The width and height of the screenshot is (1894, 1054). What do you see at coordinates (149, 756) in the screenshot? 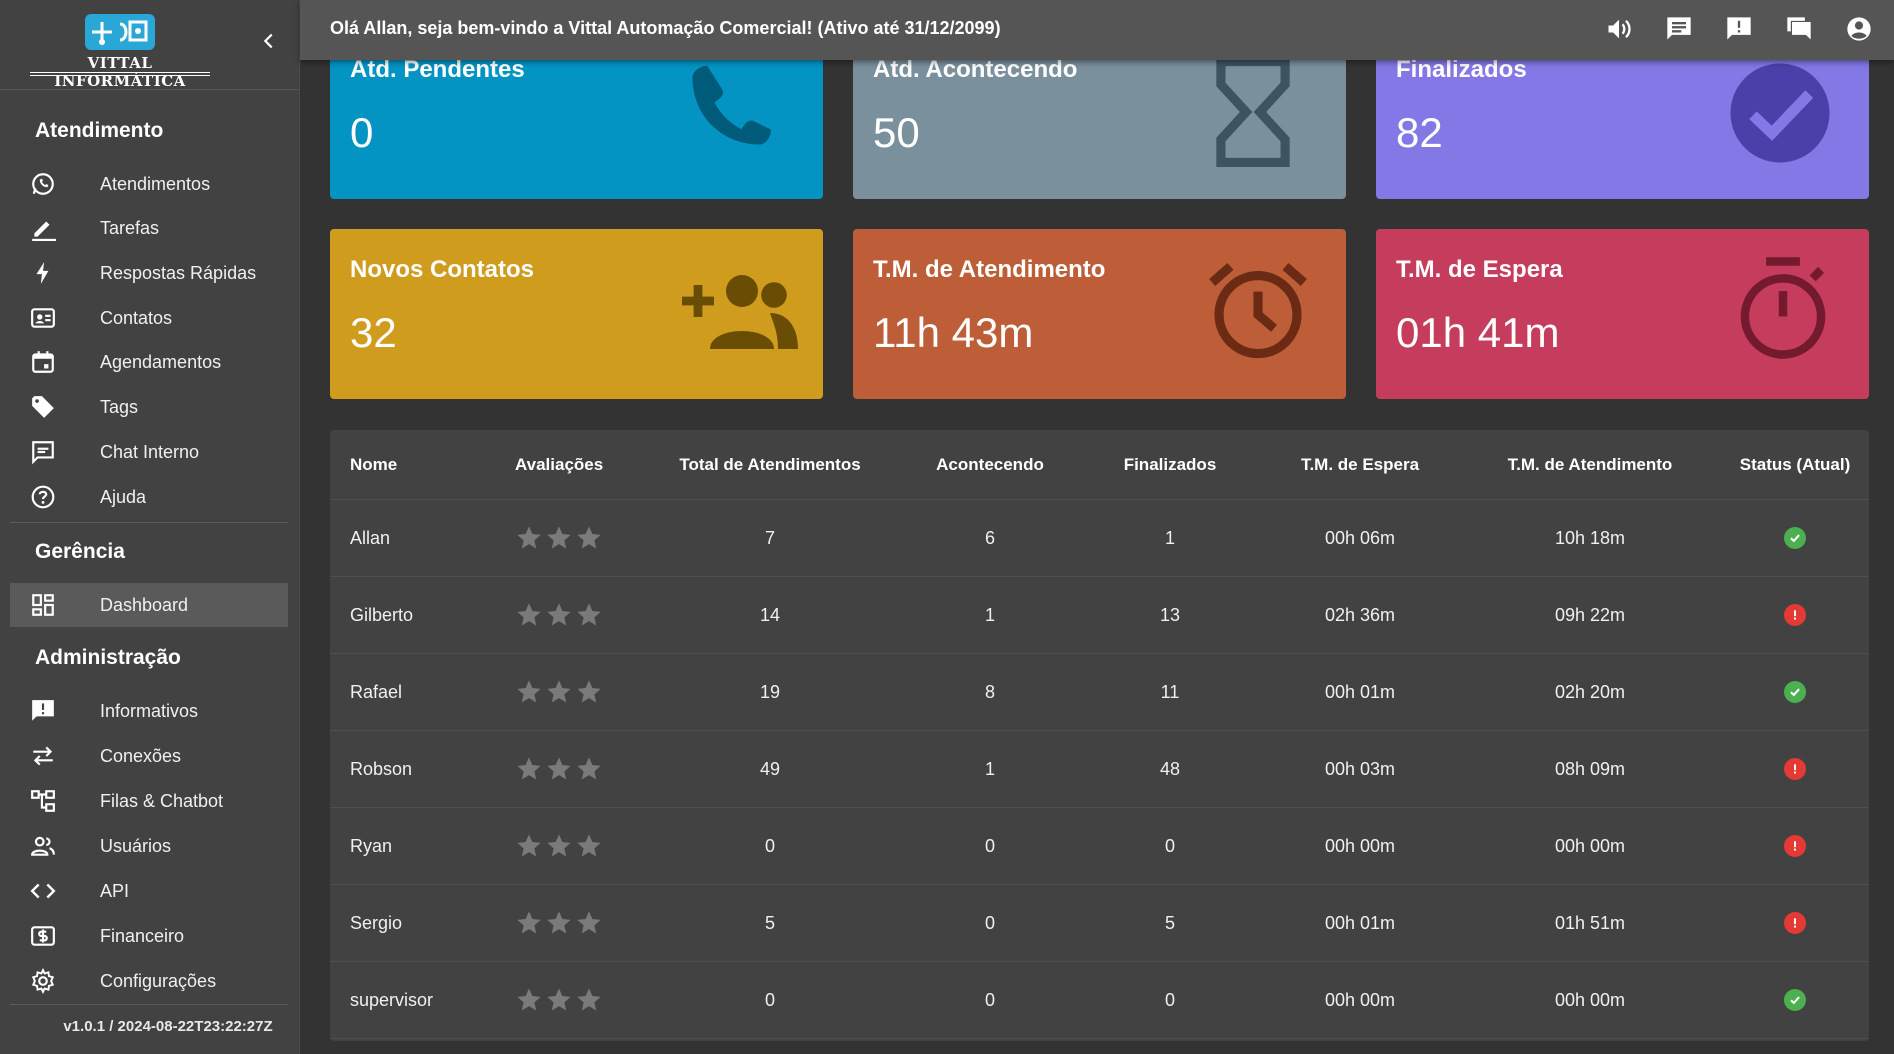
I see `sidebar-item-conexoes: Conexões` at bounding box center [149, 756].